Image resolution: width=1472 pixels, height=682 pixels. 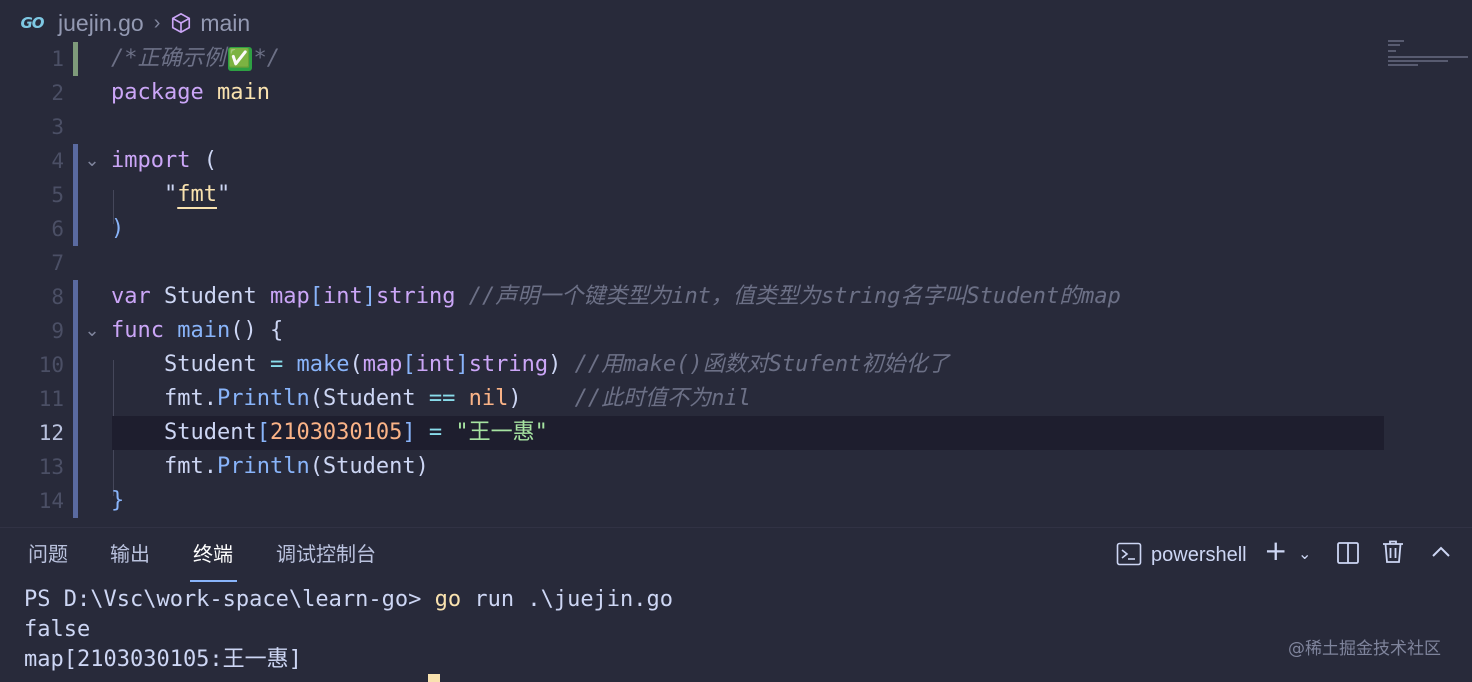 I want to click on line-number: 9, so click(x=57, y=331).